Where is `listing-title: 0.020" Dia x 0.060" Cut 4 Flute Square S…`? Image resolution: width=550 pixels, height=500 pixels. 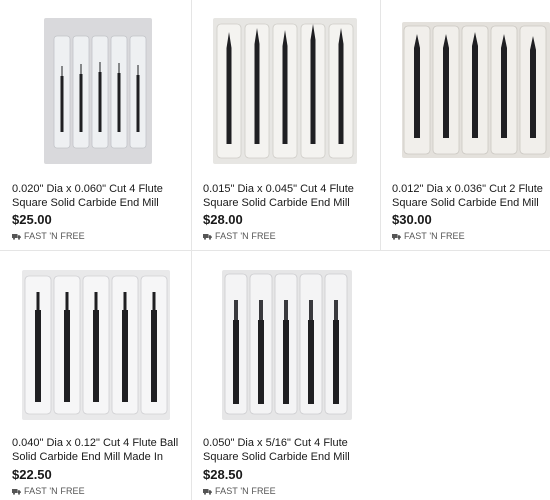 listing-title: 0.020" Dia x 0.060" Cut 4 Flute Square S… is located at coordinates (98, 196).